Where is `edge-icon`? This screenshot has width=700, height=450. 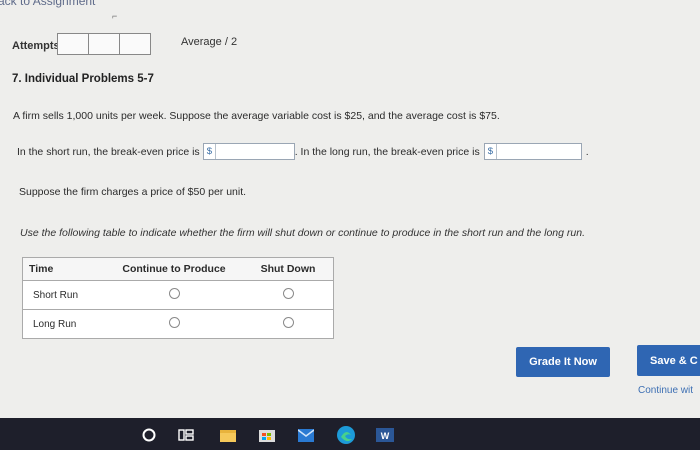
edge-icon is located at coordinates (346, 435).